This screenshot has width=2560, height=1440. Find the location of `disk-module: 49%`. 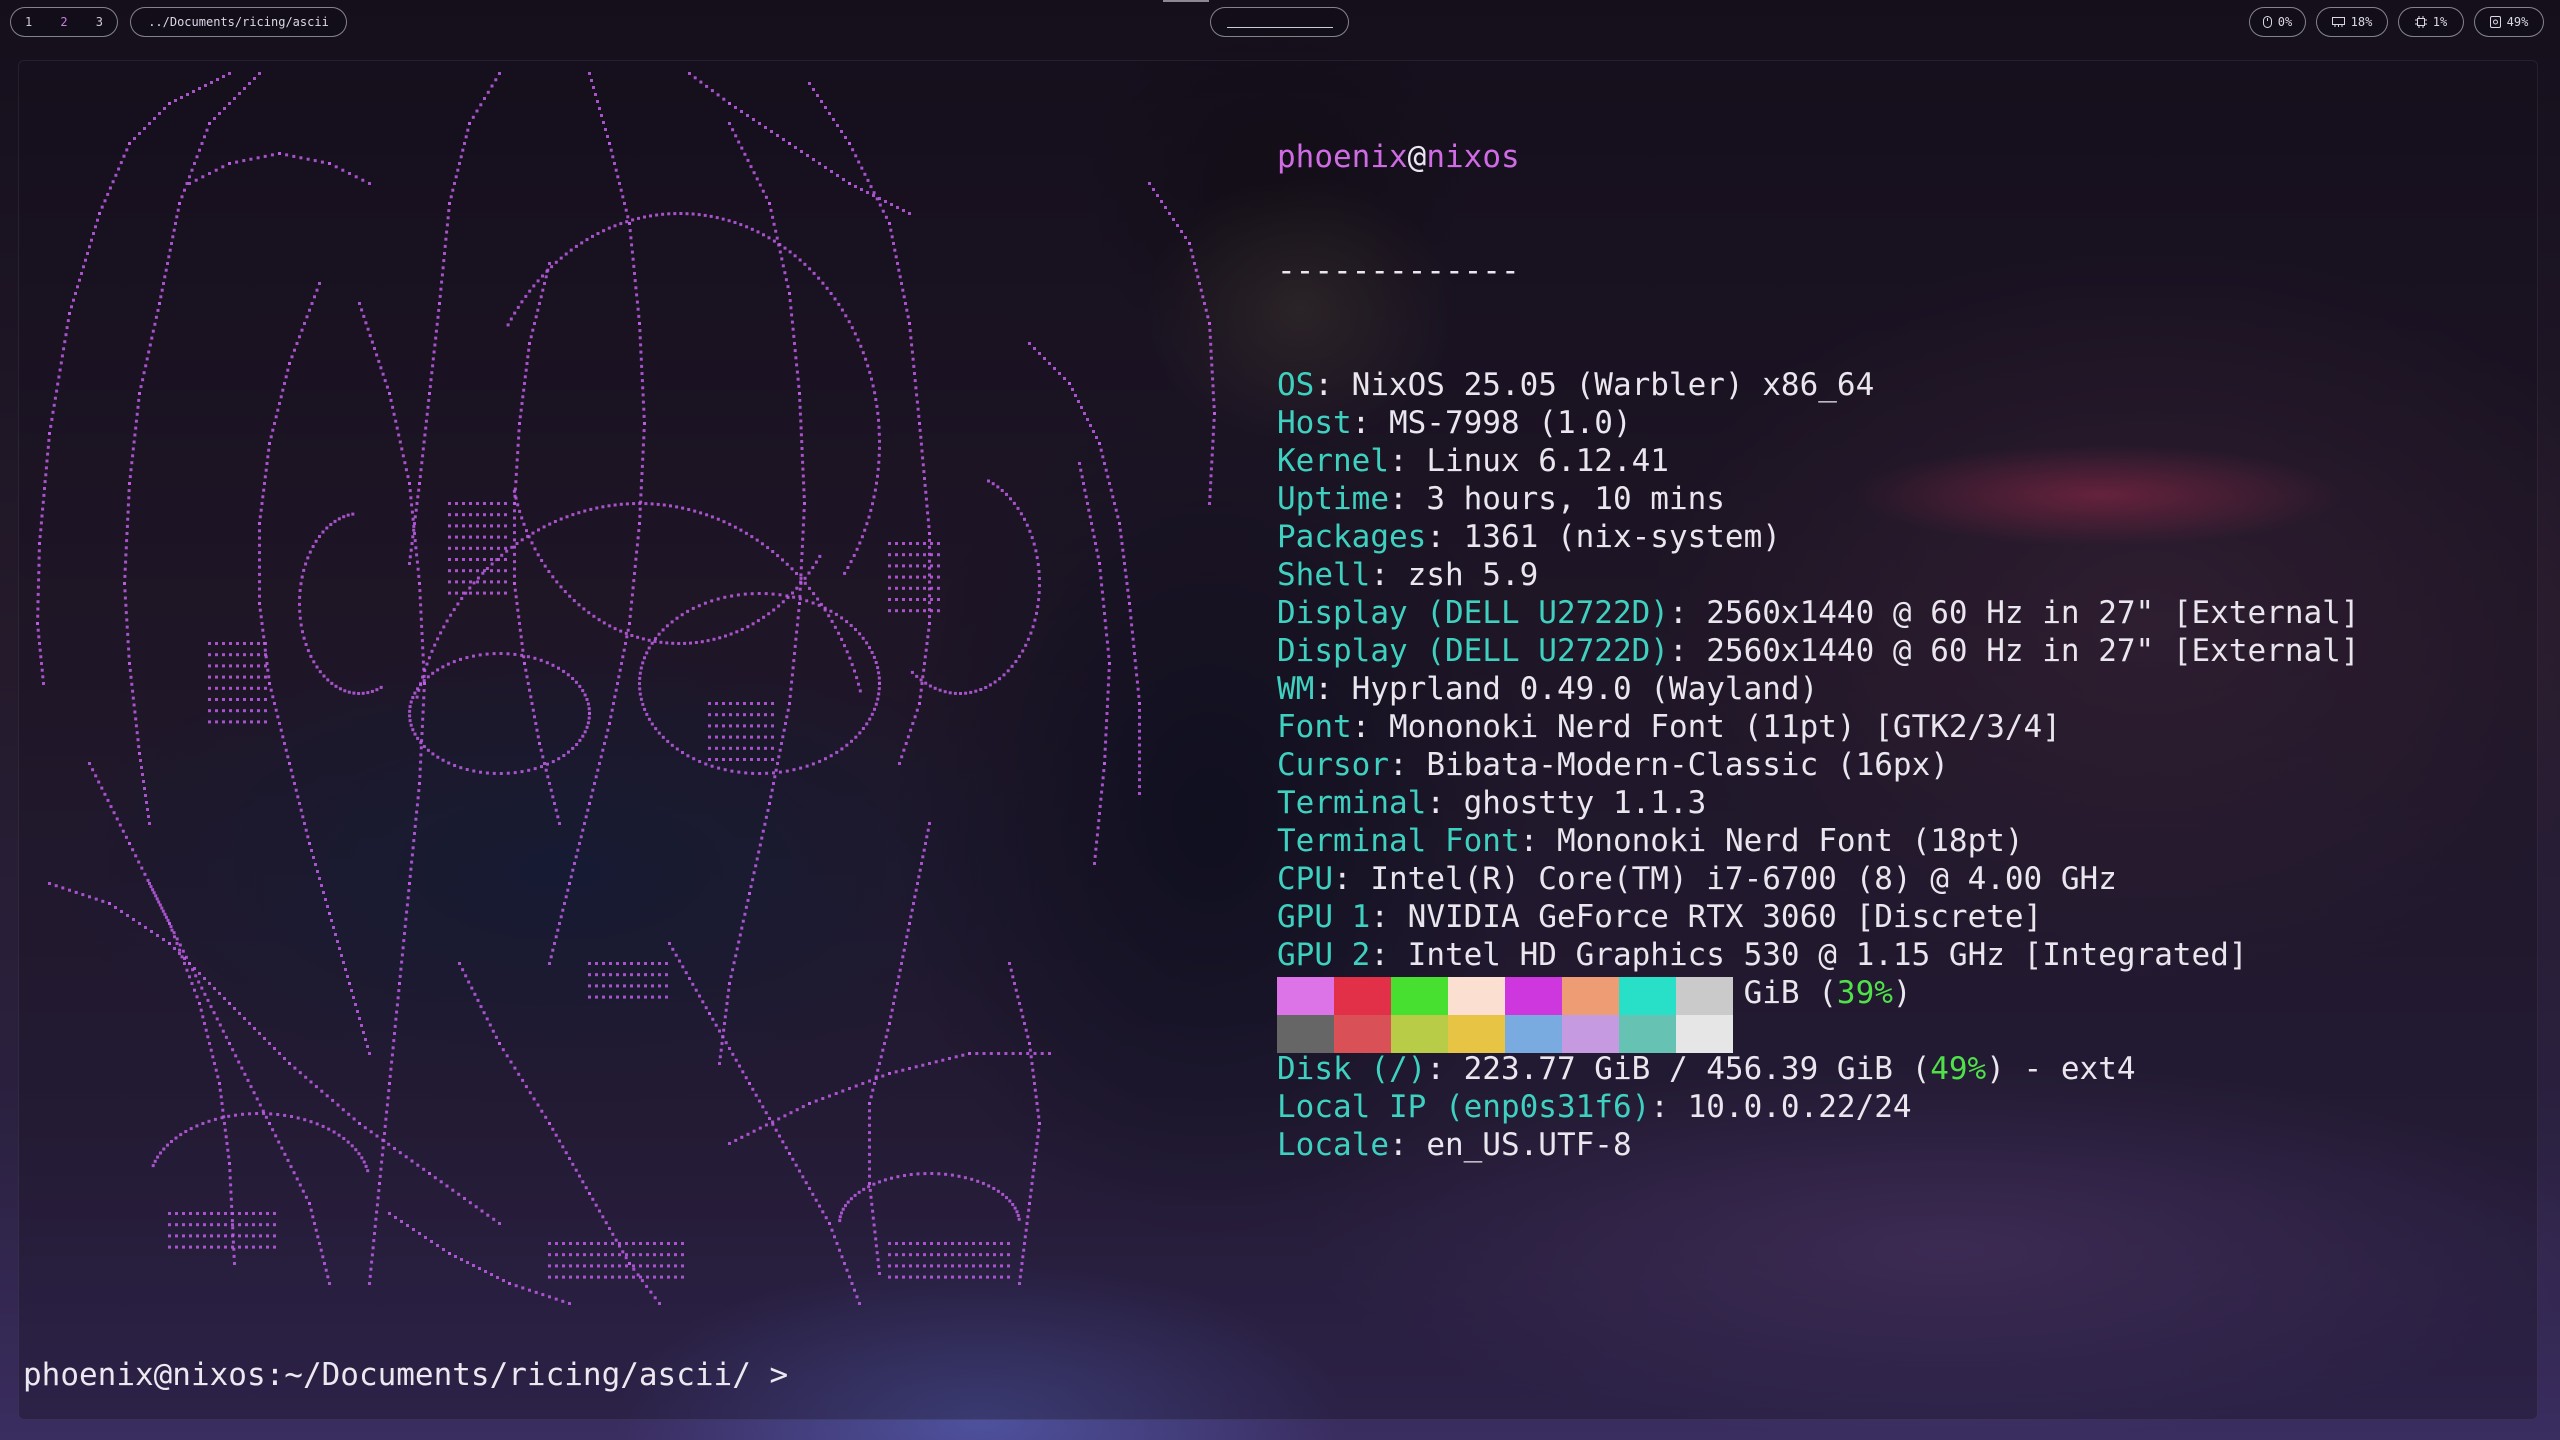

disk-module: 49% is located at coordinates (2509, 22).